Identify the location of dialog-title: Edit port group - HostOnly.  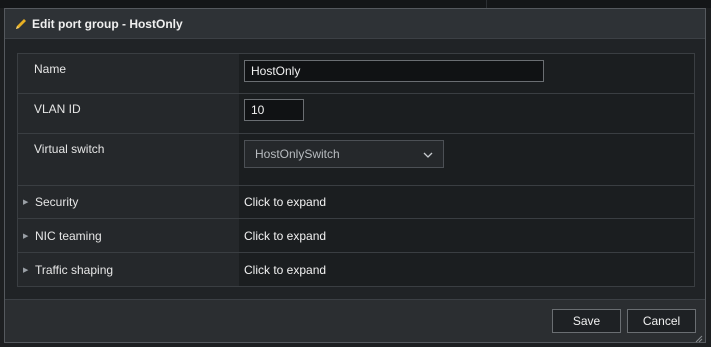
(107, 23).